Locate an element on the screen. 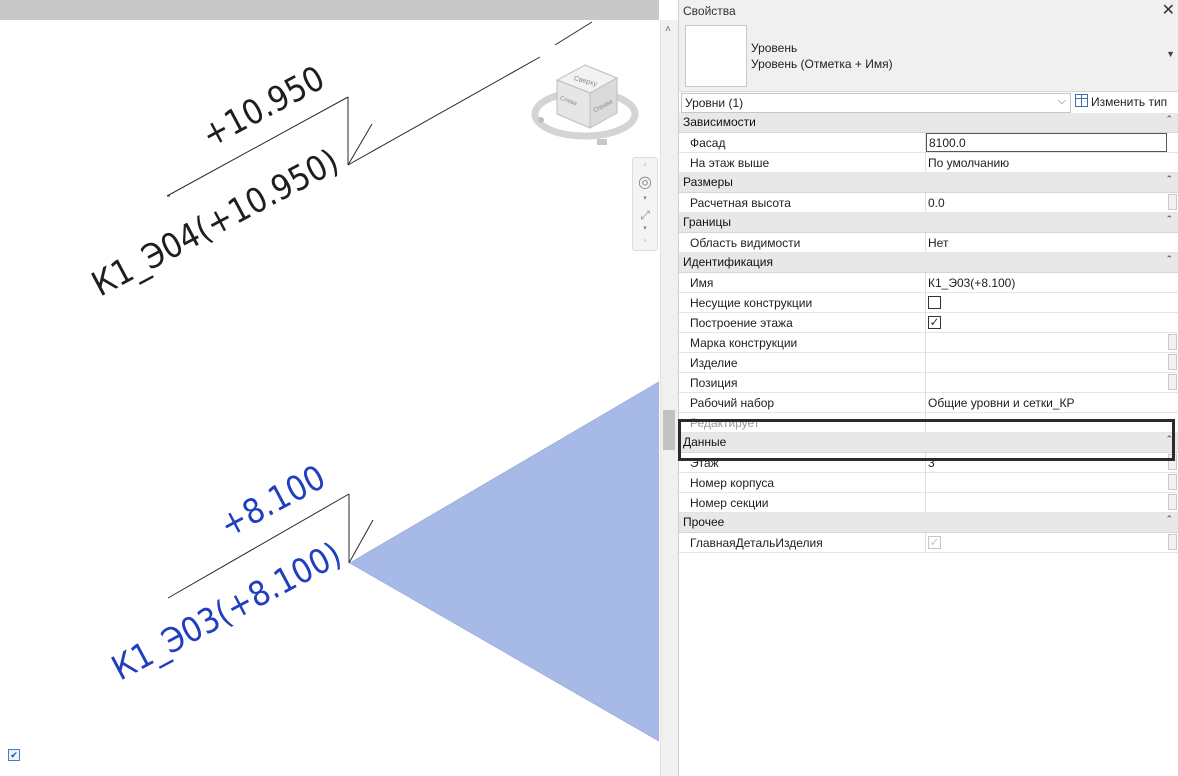  building-story-checkbox: ✓ is located at coordinates (934, 322).